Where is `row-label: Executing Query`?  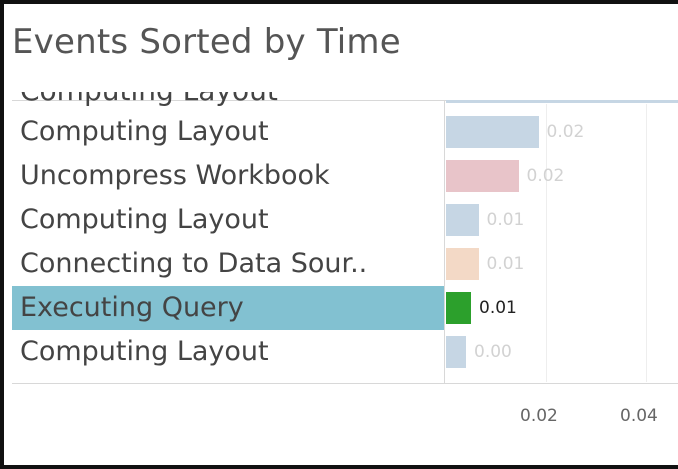 row-label: Executing Query is located at coordinates (132, 308).